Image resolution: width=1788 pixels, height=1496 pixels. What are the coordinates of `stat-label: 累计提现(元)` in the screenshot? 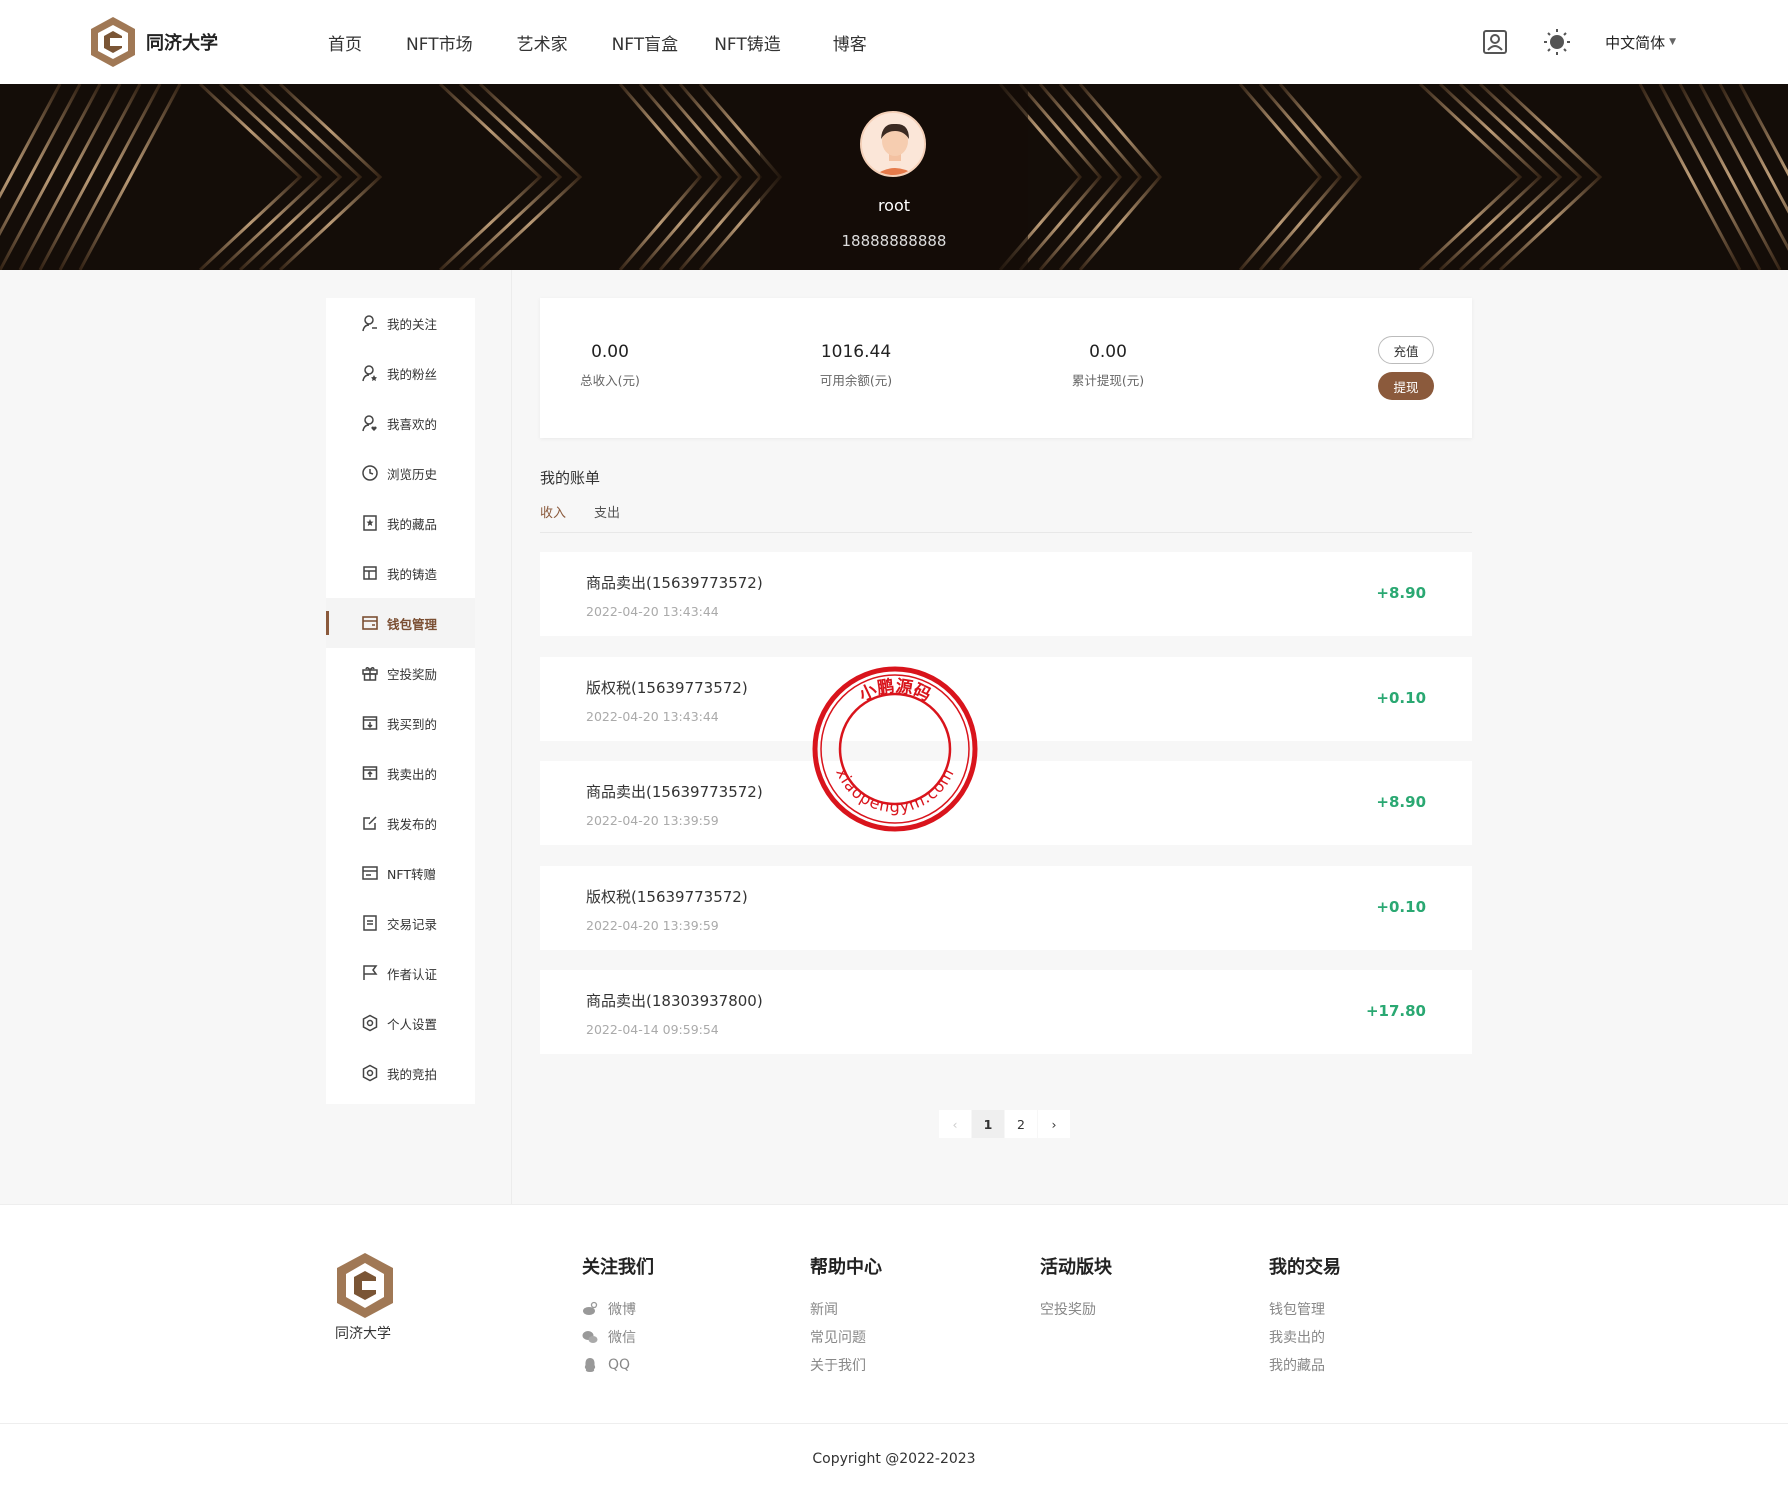 It's located at (1108, 380).